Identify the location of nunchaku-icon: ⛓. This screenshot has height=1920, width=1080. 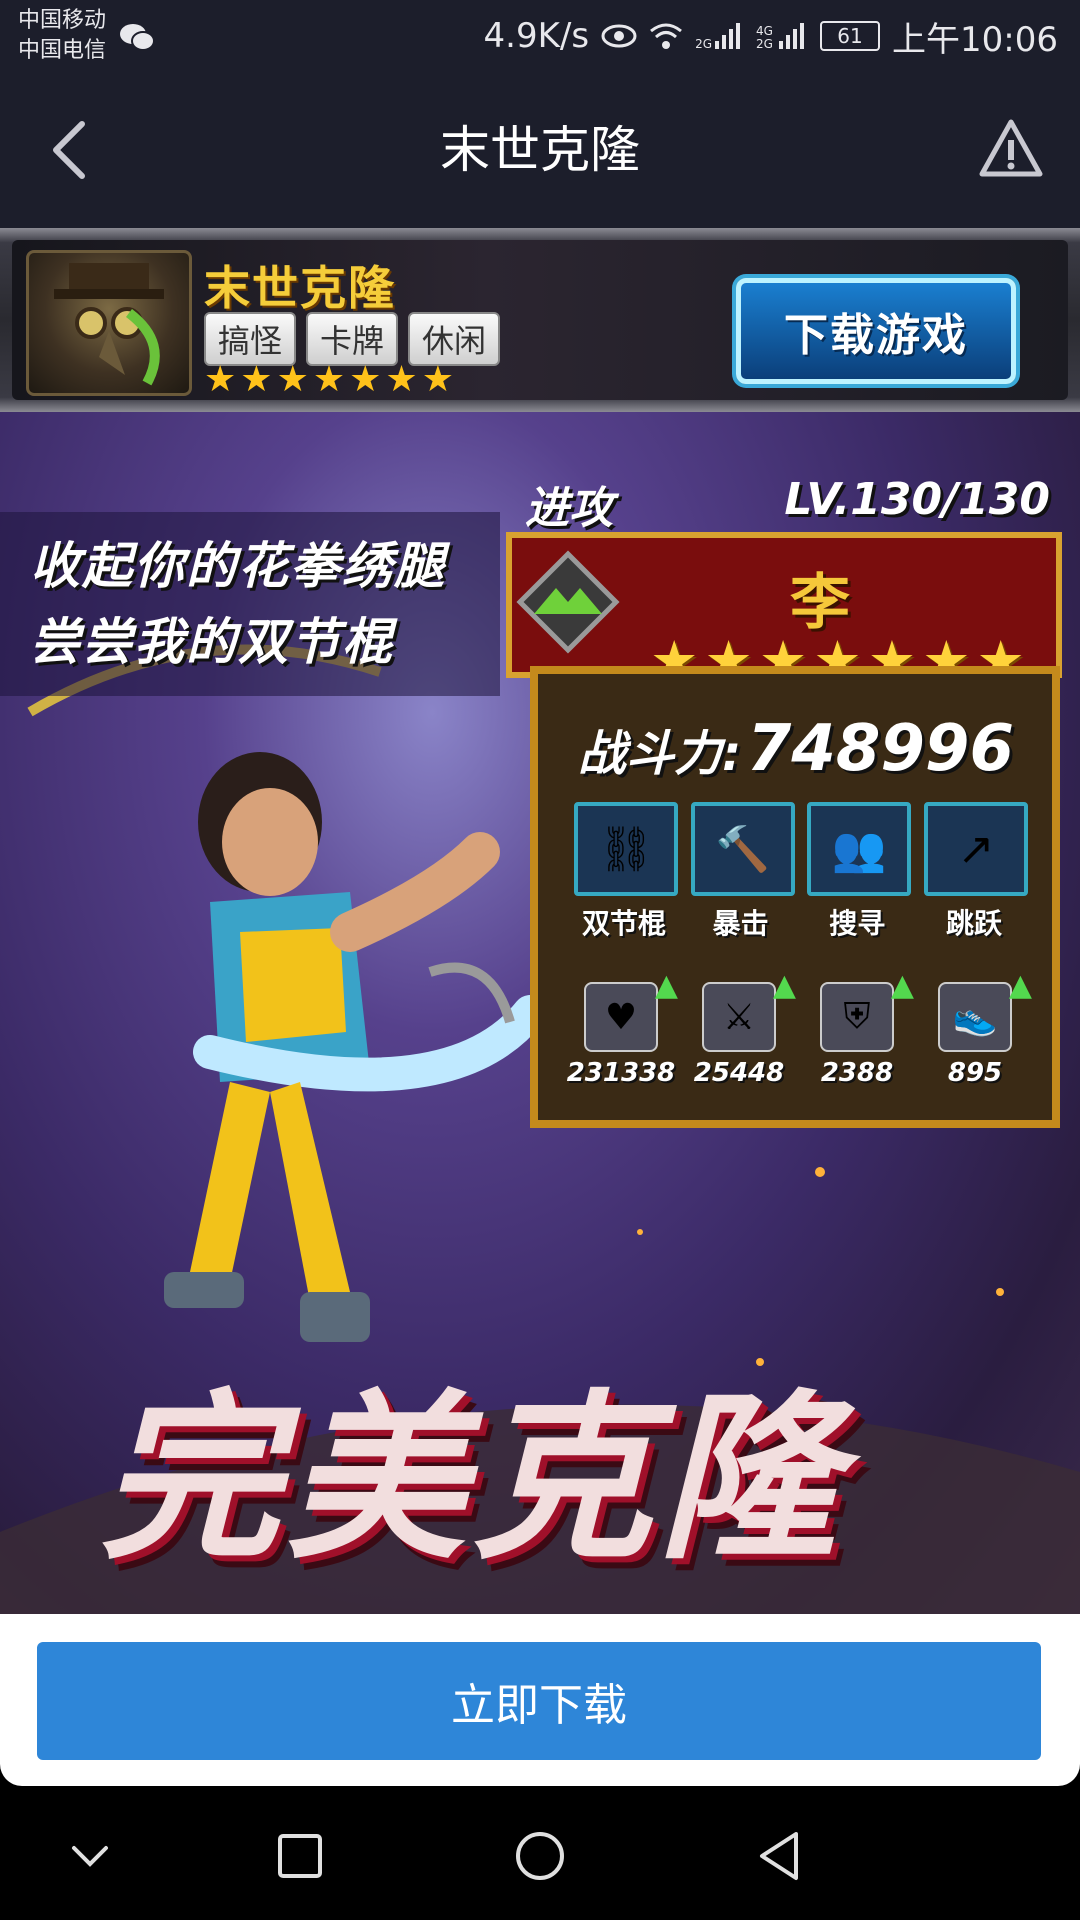
(626, 849).